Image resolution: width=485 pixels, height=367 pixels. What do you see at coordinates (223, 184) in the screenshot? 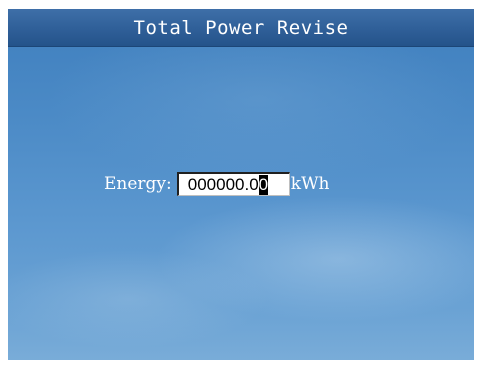
I see `energy-value-text: 000000.0` at bounding box center [223, 184].